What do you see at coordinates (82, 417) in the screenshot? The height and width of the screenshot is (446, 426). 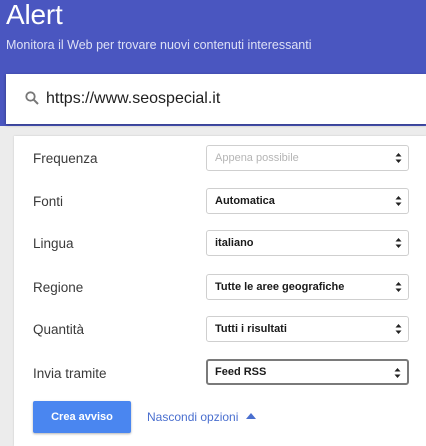 I see `create-alert-button: Crea avviso` at bounding box center [82, 417].